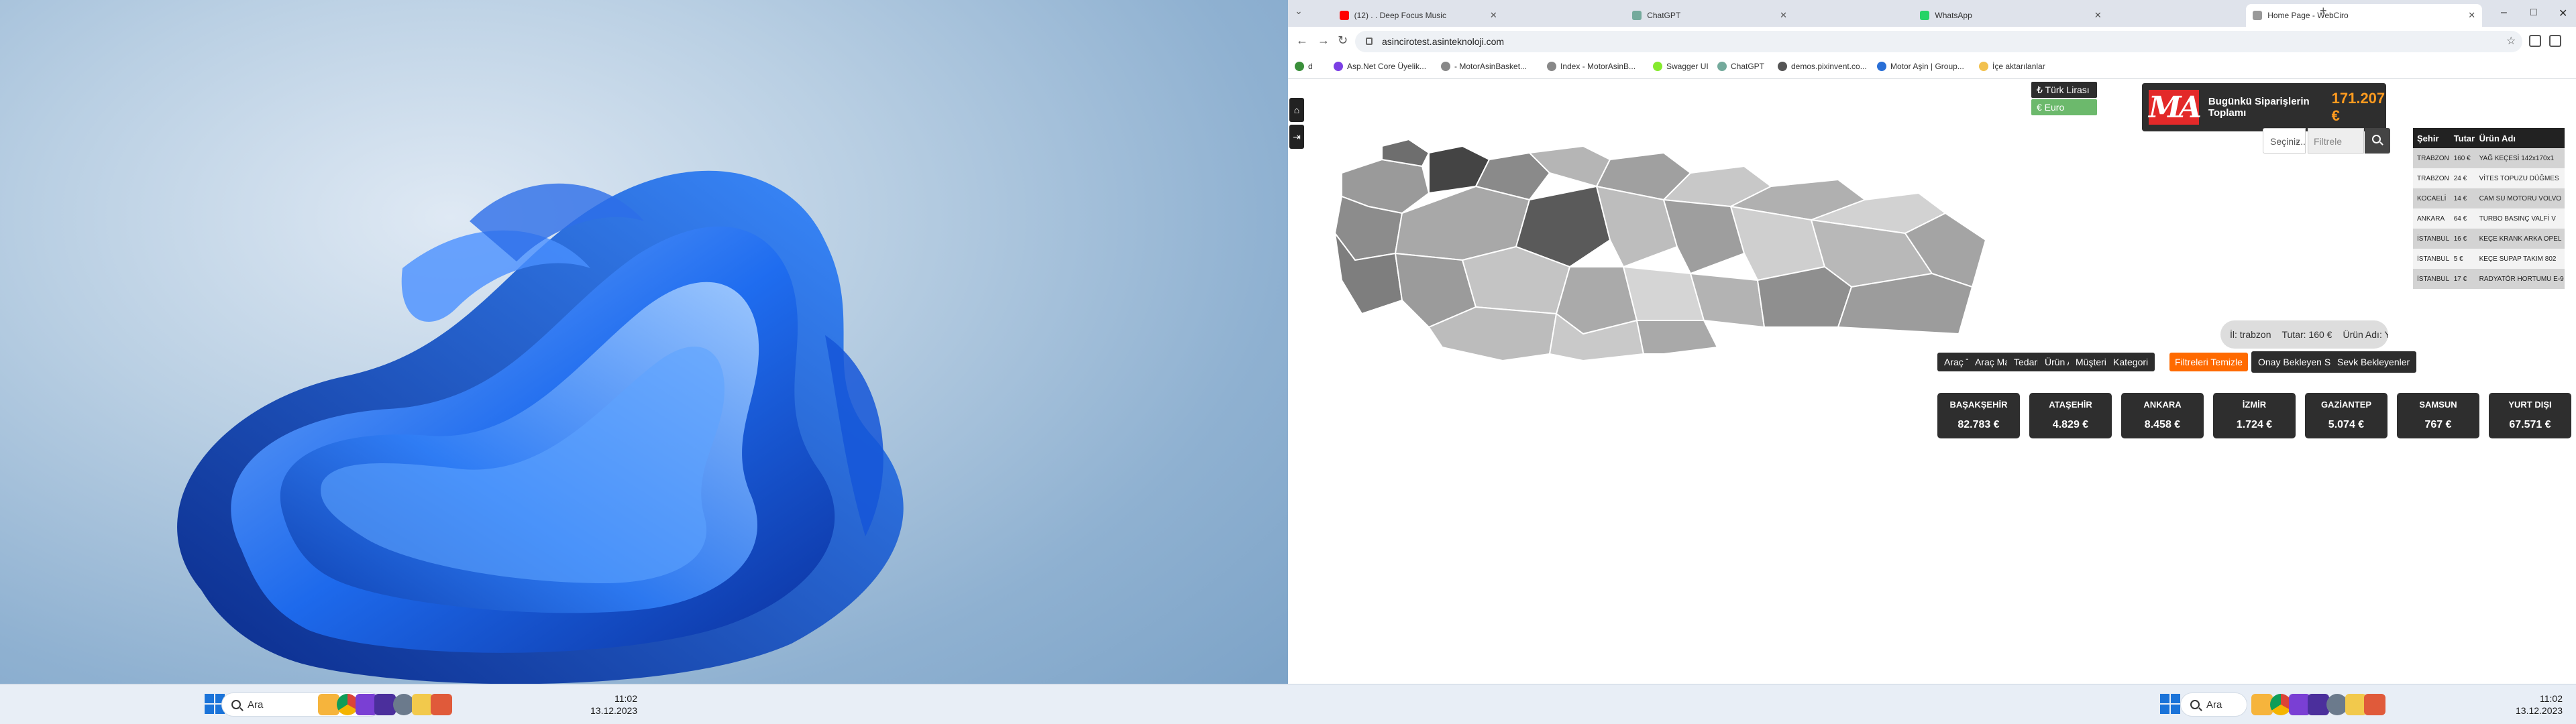  What do you see at coordinates (2431, 198) in the screenshot?
I see `table-cell: KOCAELİ` at bounding box center [2431, 198].